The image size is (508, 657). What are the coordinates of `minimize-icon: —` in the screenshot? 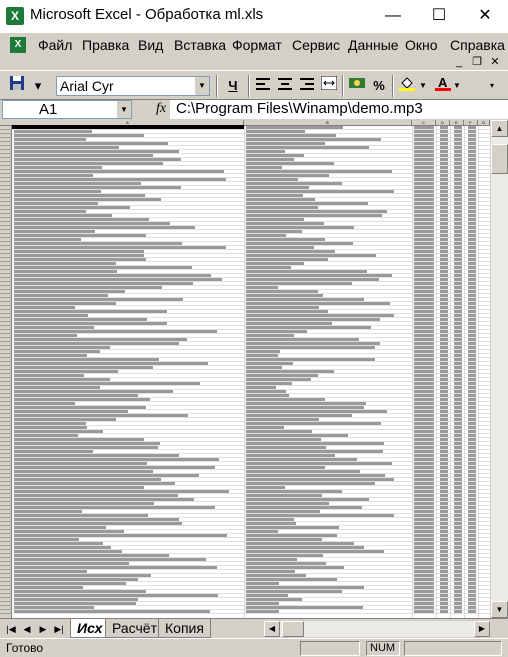 It's located at (393, 16).